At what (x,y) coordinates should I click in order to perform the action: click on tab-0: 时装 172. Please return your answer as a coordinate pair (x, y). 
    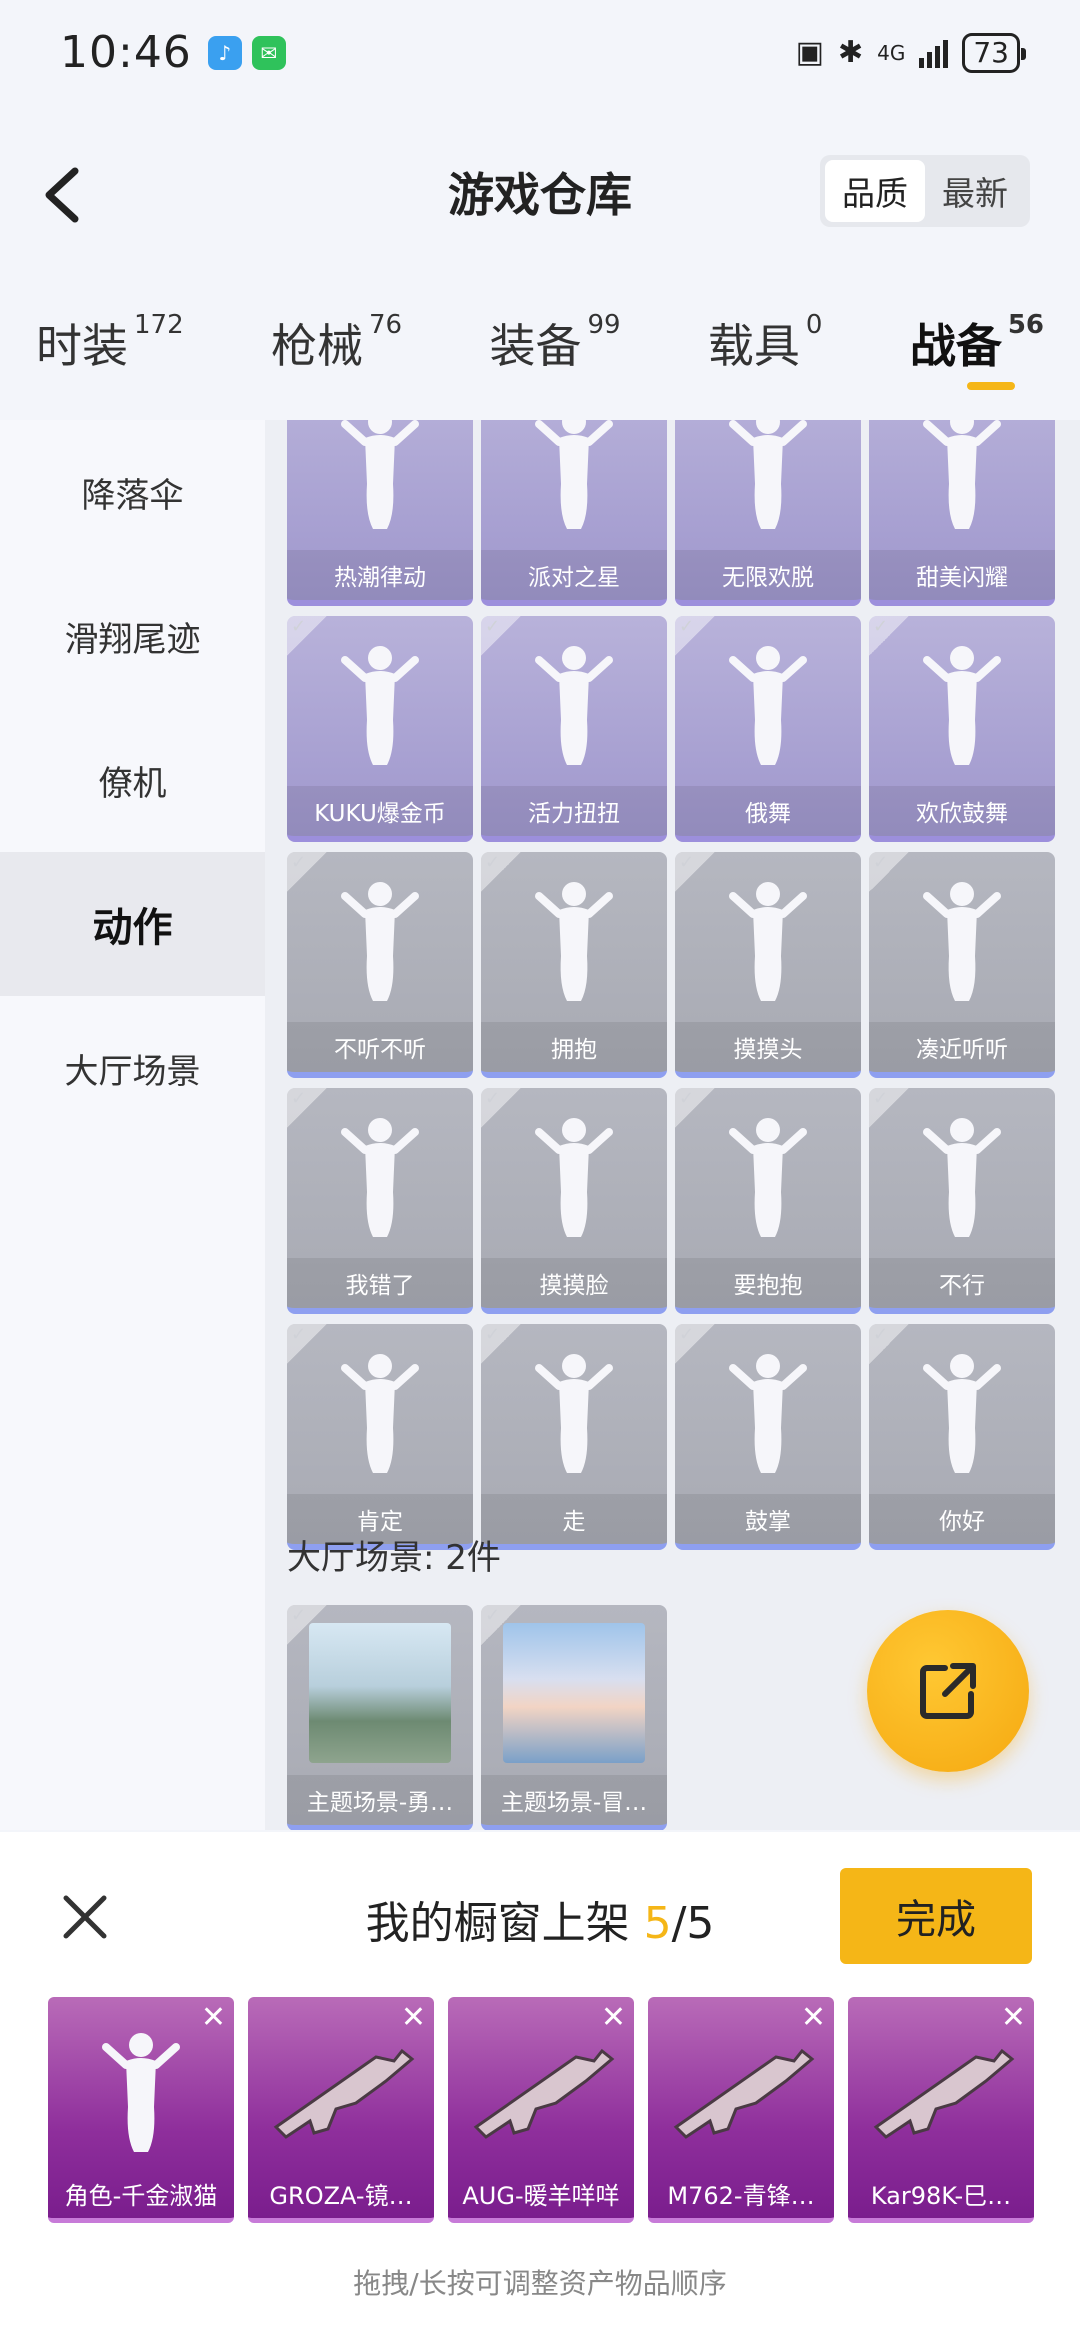
    Looking at the image, I should click on (110, 345).